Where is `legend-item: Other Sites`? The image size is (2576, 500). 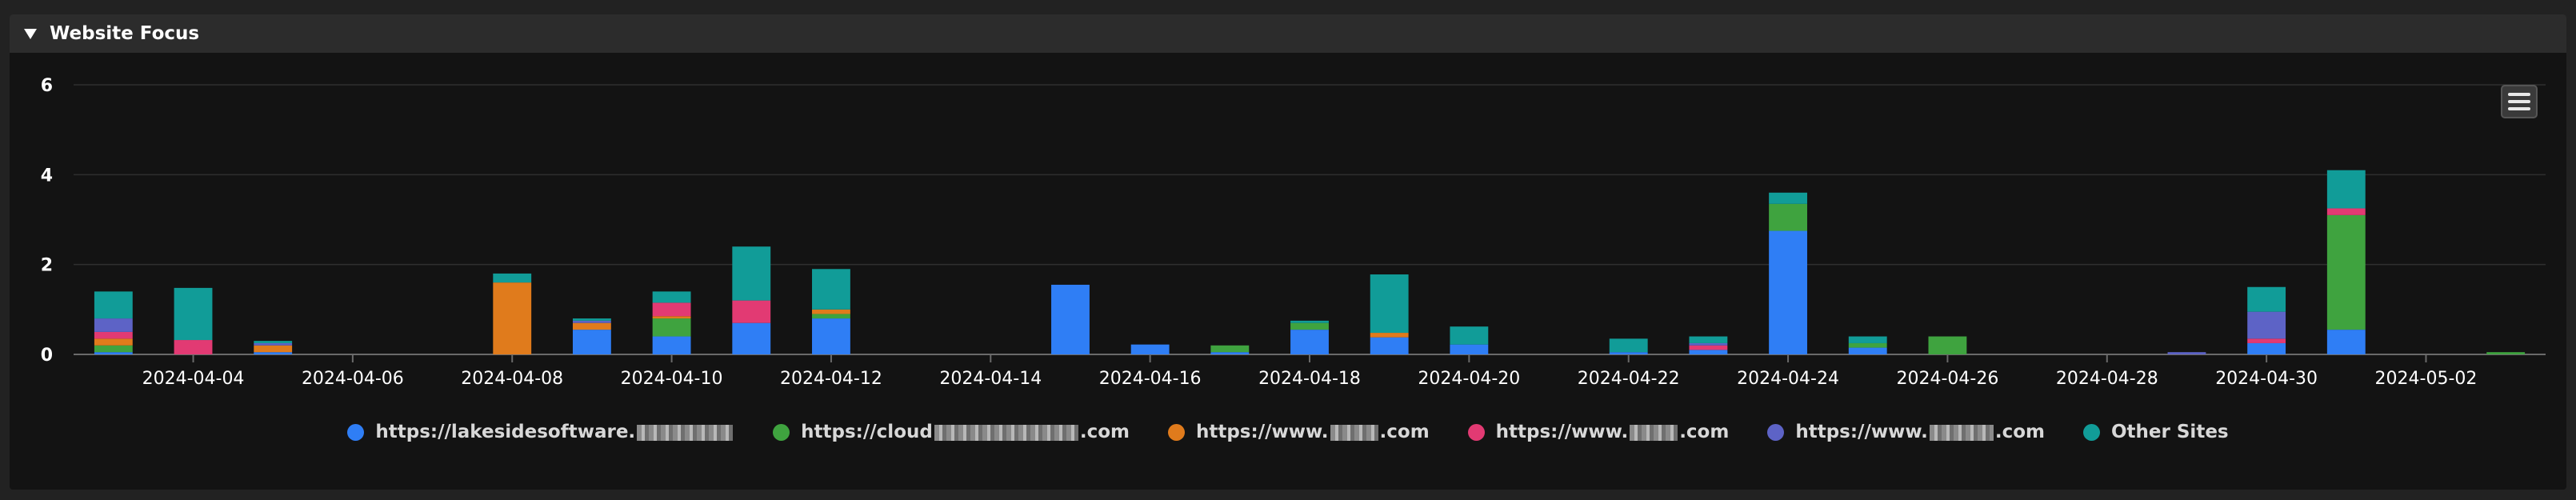 legend-item: Other Sites is located at coordinates (2156, 432).